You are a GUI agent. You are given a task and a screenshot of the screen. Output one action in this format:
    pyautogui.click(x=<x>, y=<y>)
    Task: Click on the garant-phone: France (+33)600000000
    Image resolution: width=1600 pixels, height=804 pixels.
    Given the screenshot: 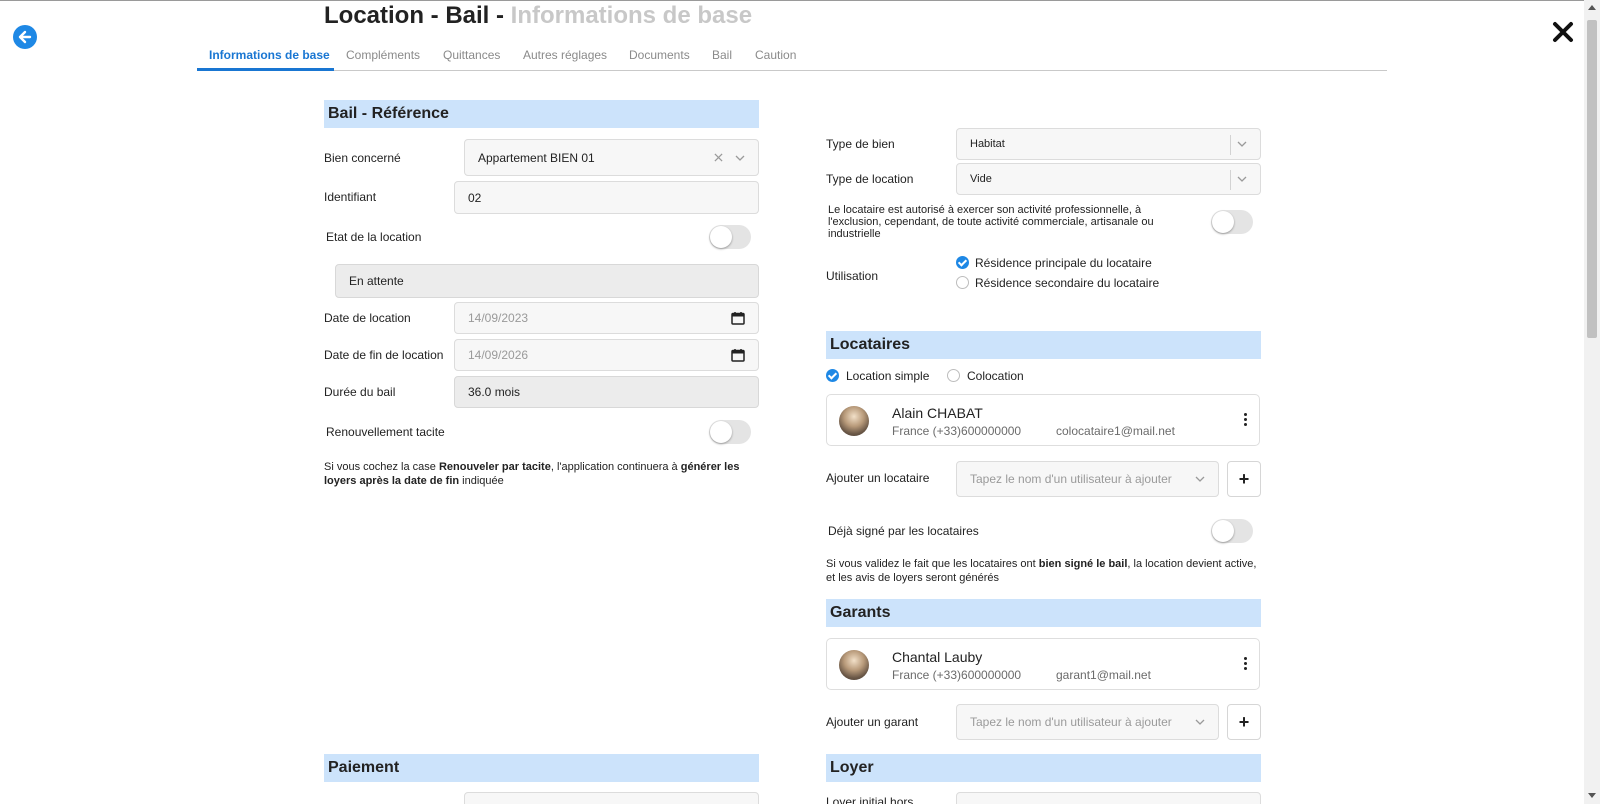 What is the action you would take?
    pyautogui.click(x=957, y=675)
    